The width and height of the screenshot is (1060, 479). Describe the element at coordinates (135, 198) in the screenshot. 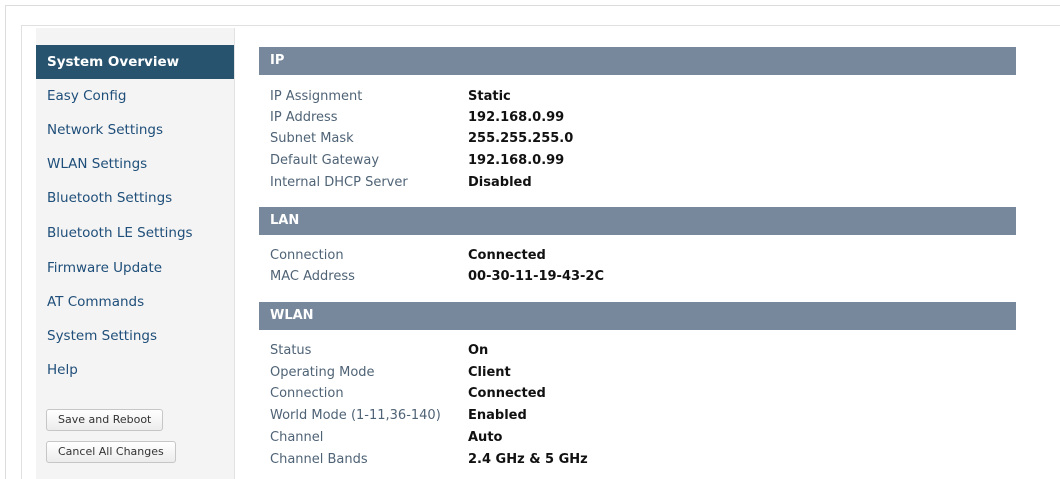

I see `sidebar-item-bluetooth-settings: Bluetooth Settings` at that location.